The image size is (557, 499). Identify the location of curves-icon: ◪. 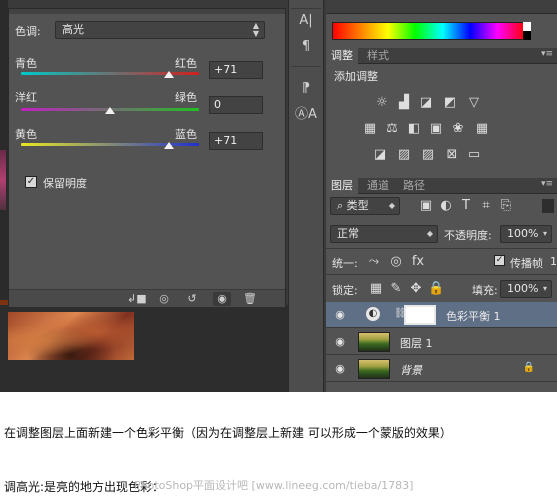
(426, 103).